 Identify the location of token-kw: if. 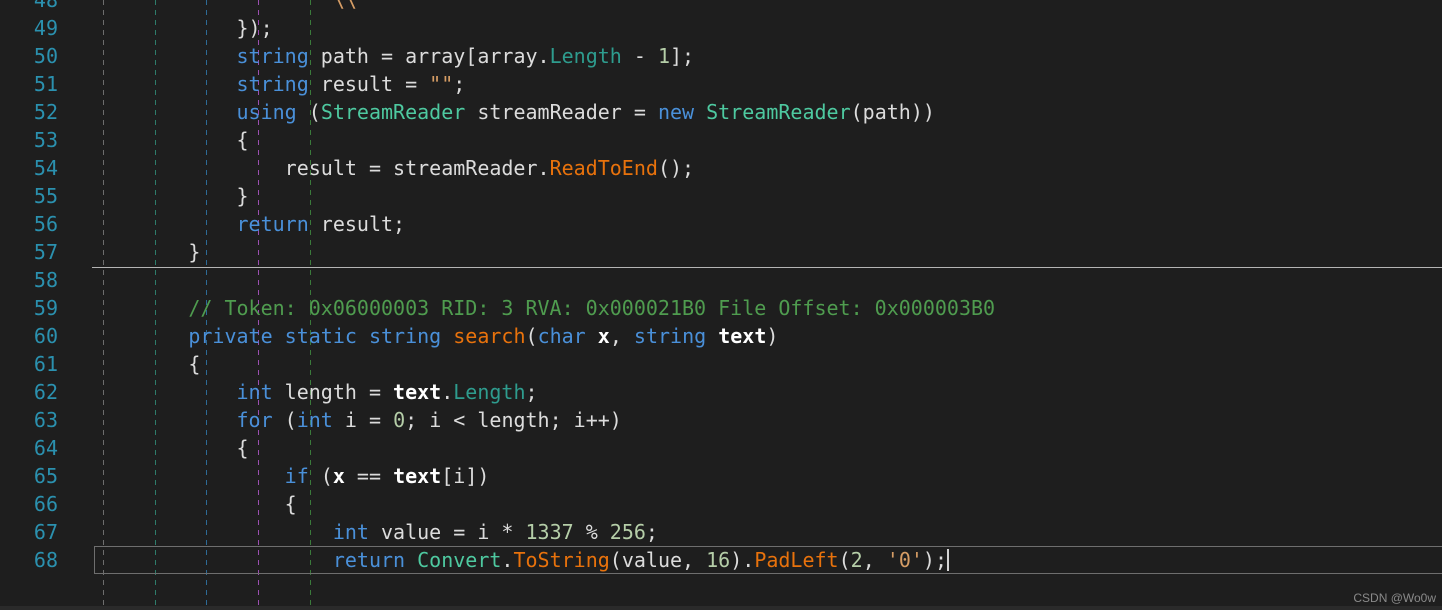
(296, 476).